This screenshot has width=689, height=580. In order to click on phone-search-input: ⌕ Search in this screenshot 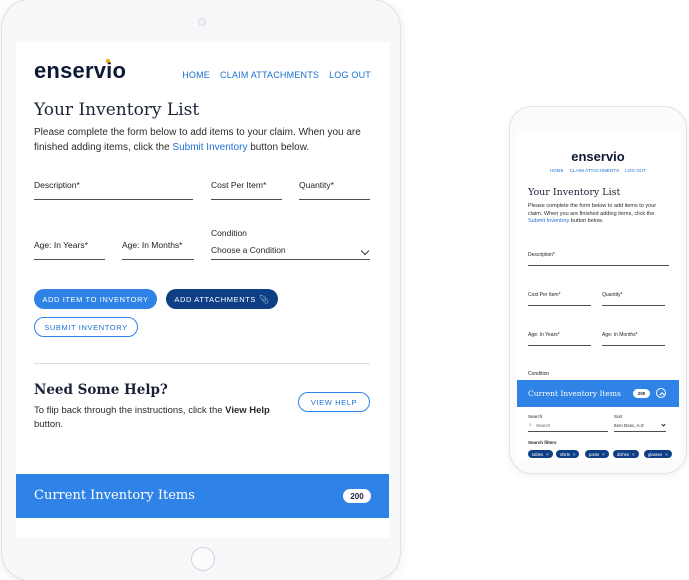, I will do `click(568, 426)`.